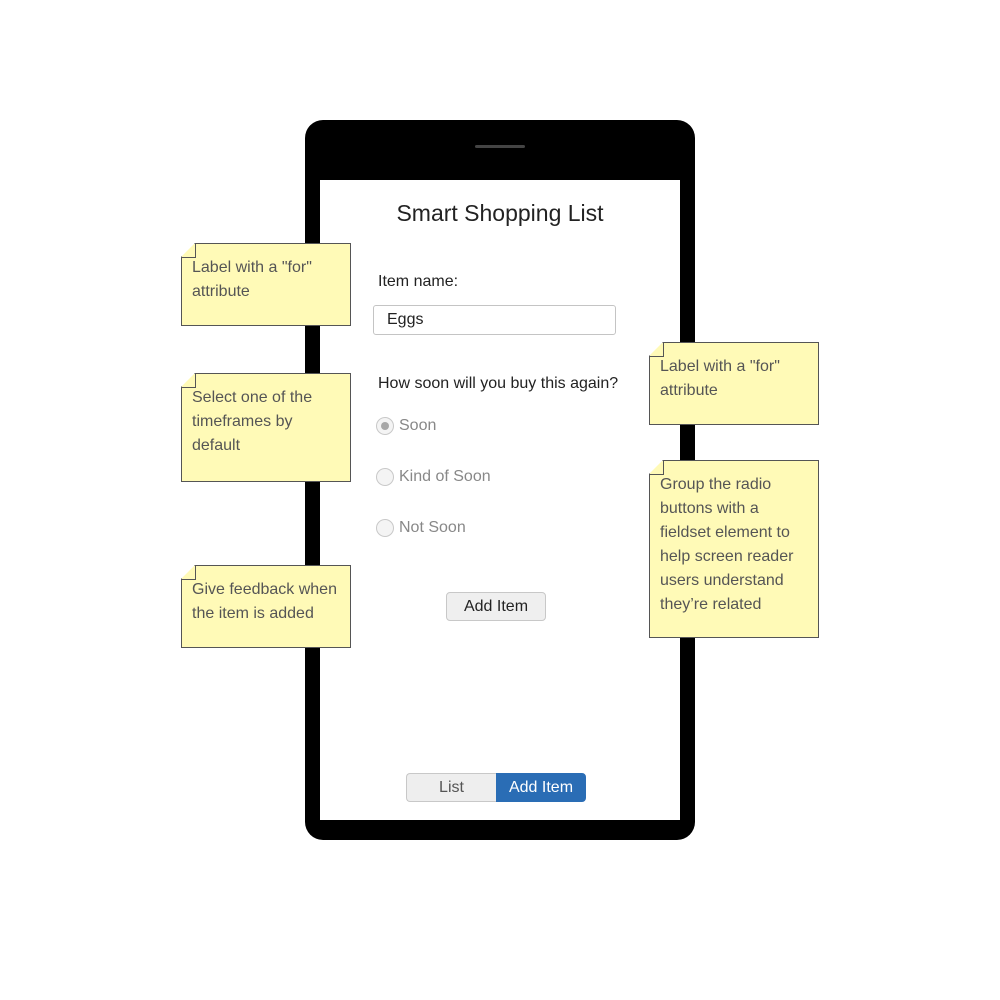  Describe the element at coordinates (498, 383) in the screenshot. I see `frequency-question: How soon will you buy this again?` at that location.